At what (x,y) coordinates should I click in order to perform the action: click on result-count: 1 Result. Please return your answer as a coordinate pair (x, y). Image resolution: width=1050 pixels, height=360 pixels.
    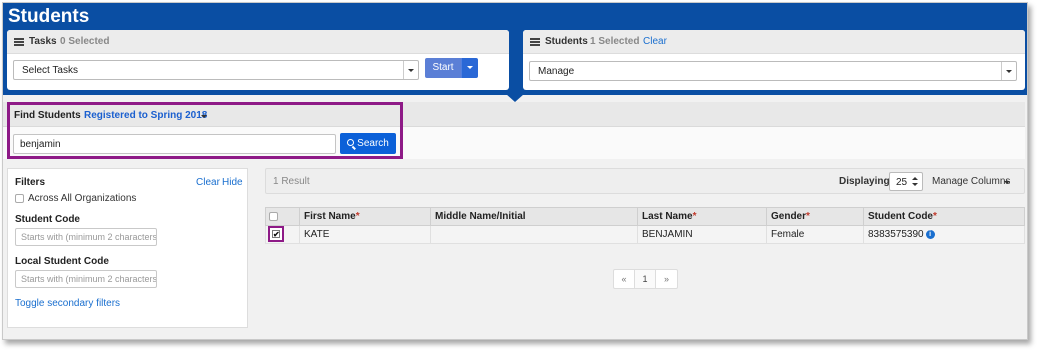
    Looking at the image, I should click on (291, 181).